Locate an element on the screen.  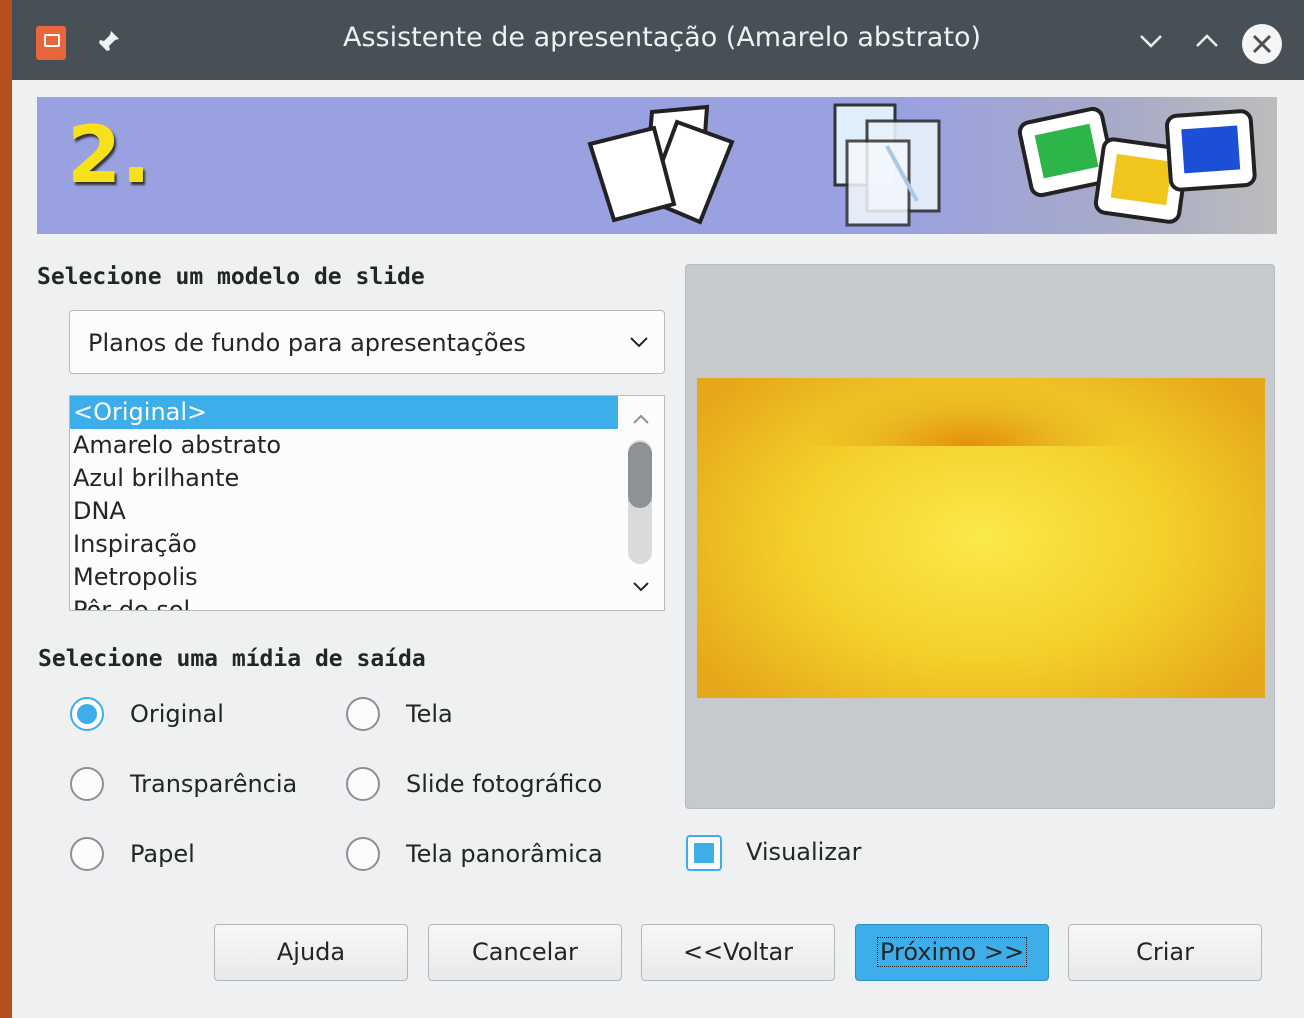
next-button: Próximo >> is located at coordinates (952, 952).